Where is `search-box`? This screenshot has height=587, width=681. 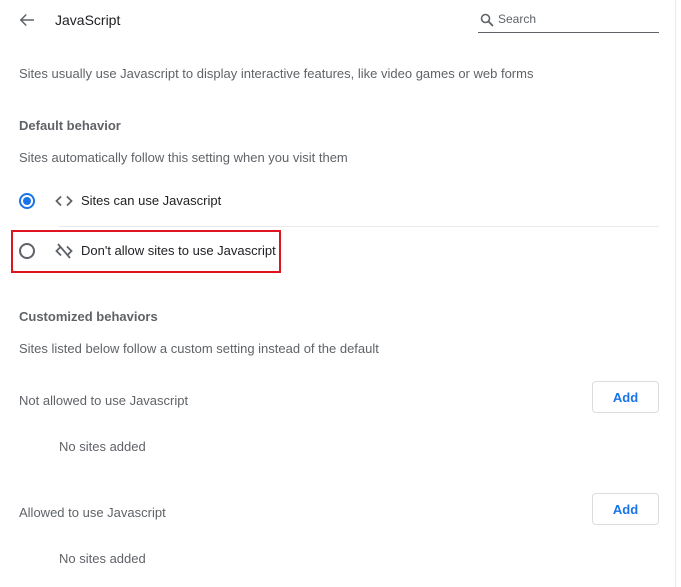 search-box is located at coordinates (568, 20).